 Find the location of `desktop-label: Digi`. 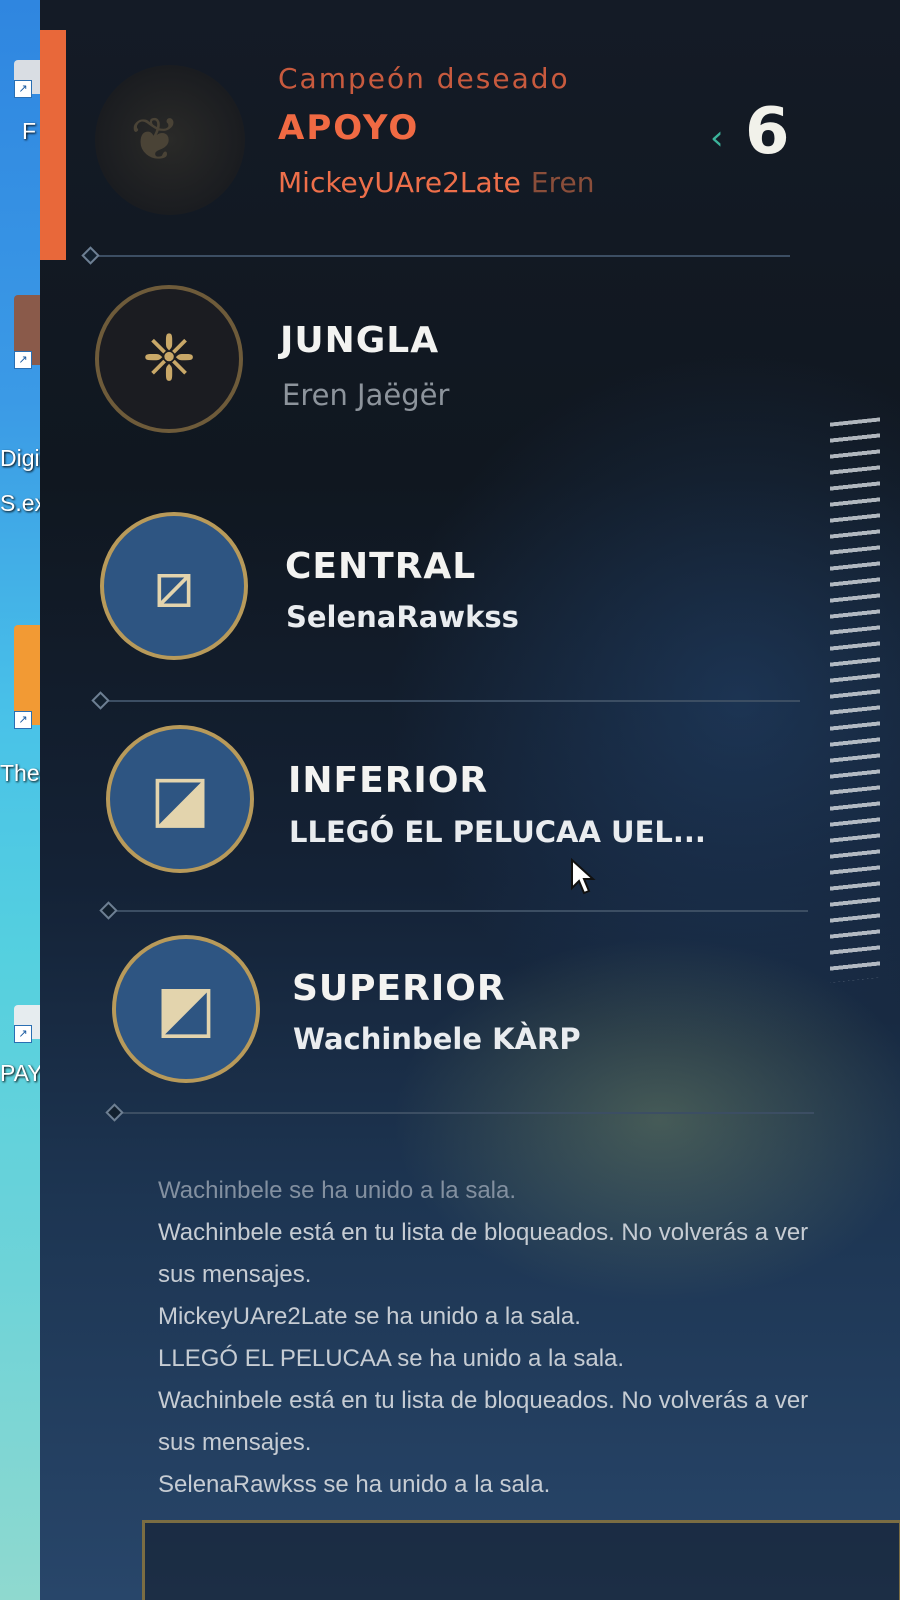

desktop-label: Digi is located at coordinates (20, 458).